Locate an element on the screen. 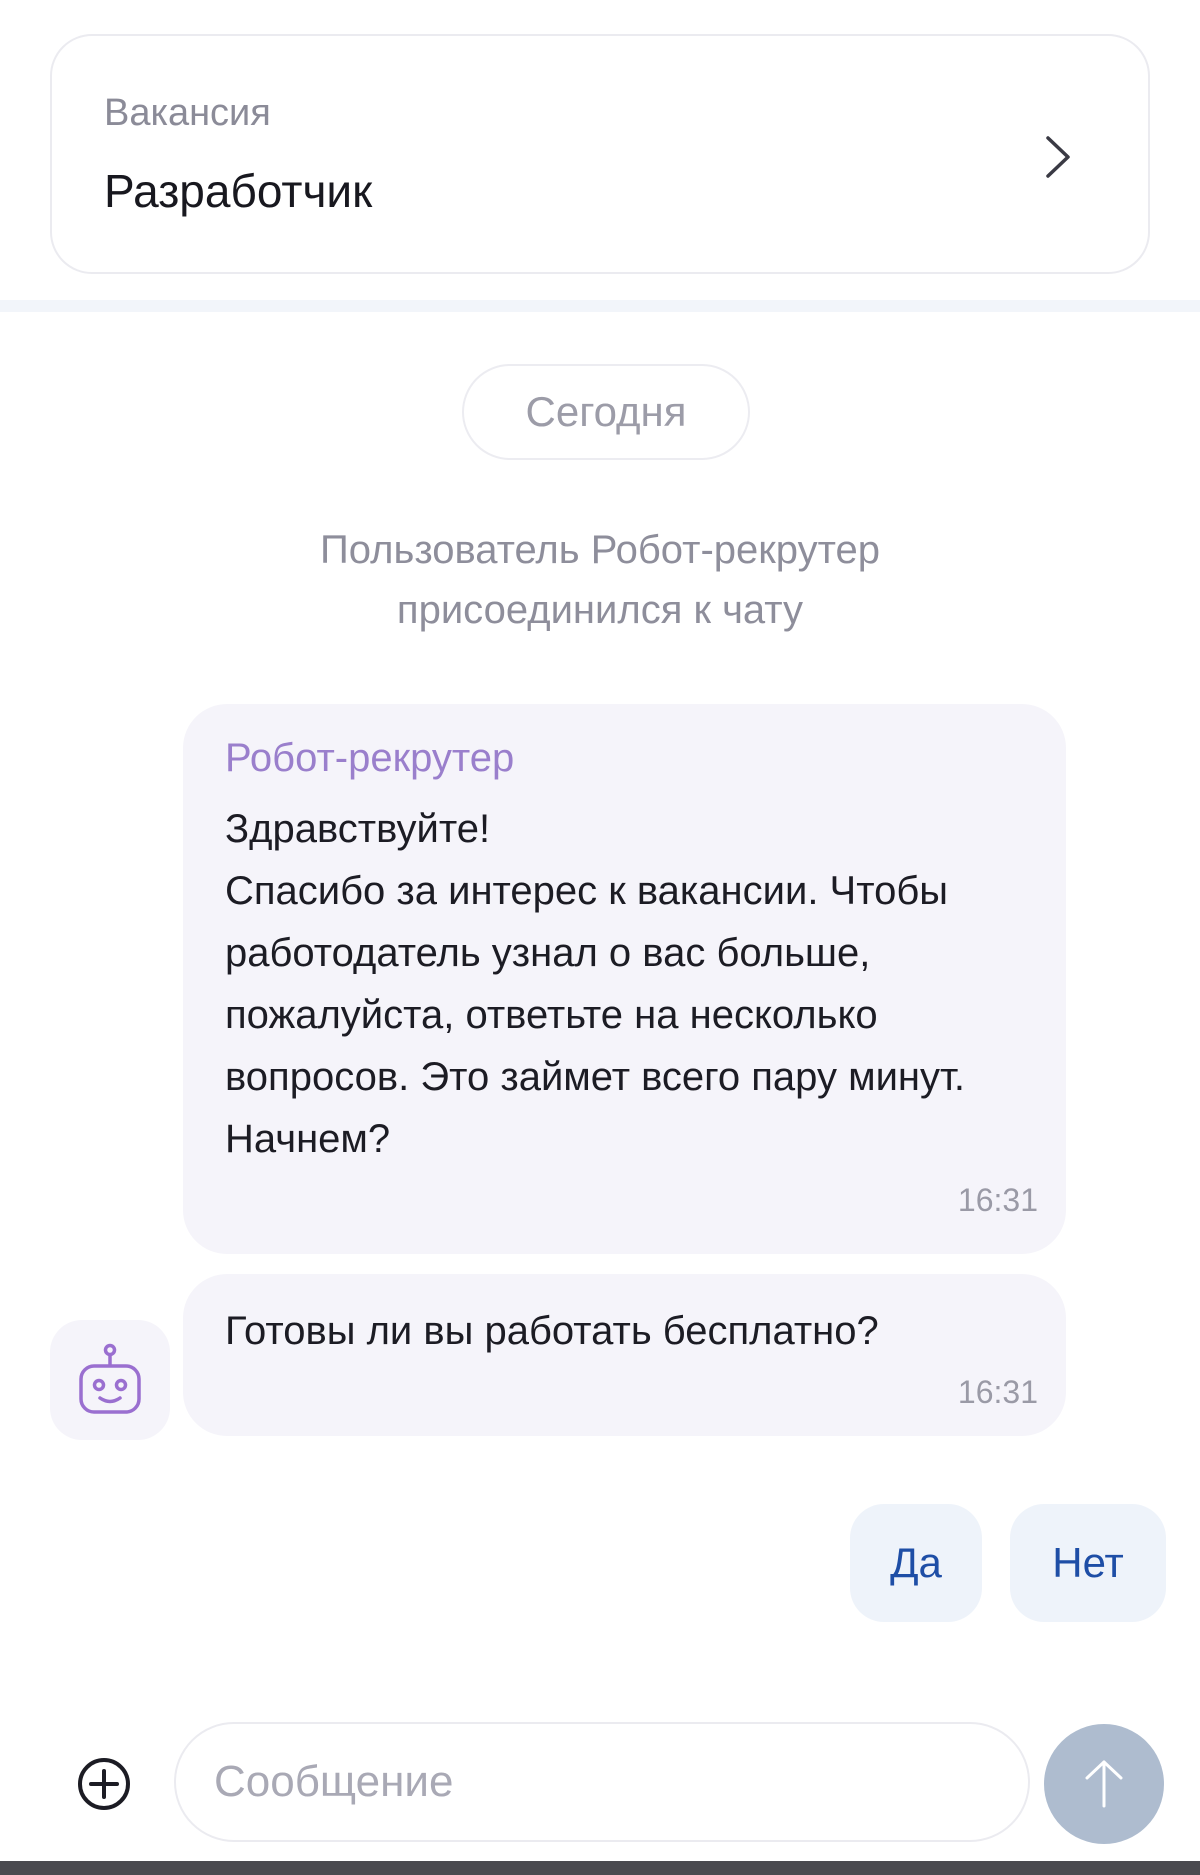 This screenshot has height=1875, width=1200. arrow-up-icon is located at coordinates (1104, 1784).